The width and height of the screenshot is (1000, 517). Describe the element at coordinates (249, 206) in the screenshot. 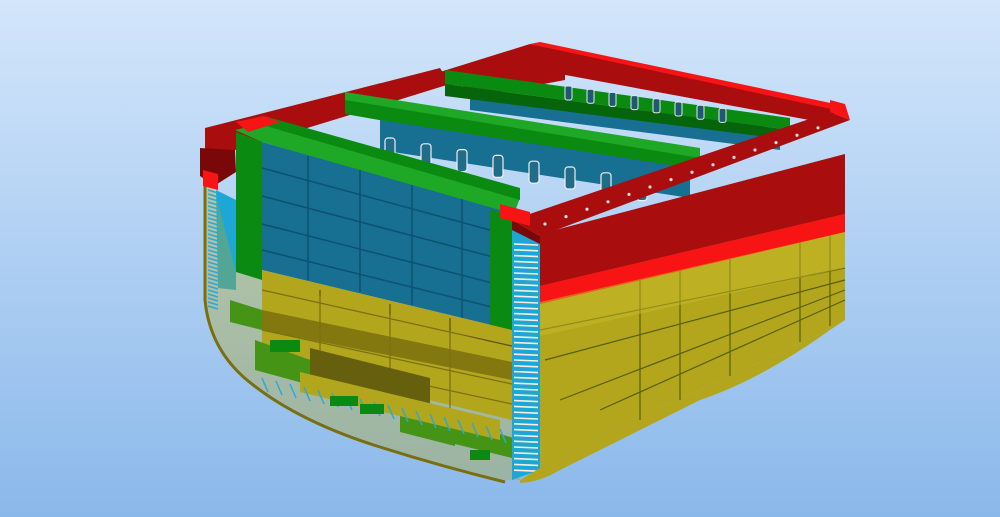

I see `port-frame-column` at that location.